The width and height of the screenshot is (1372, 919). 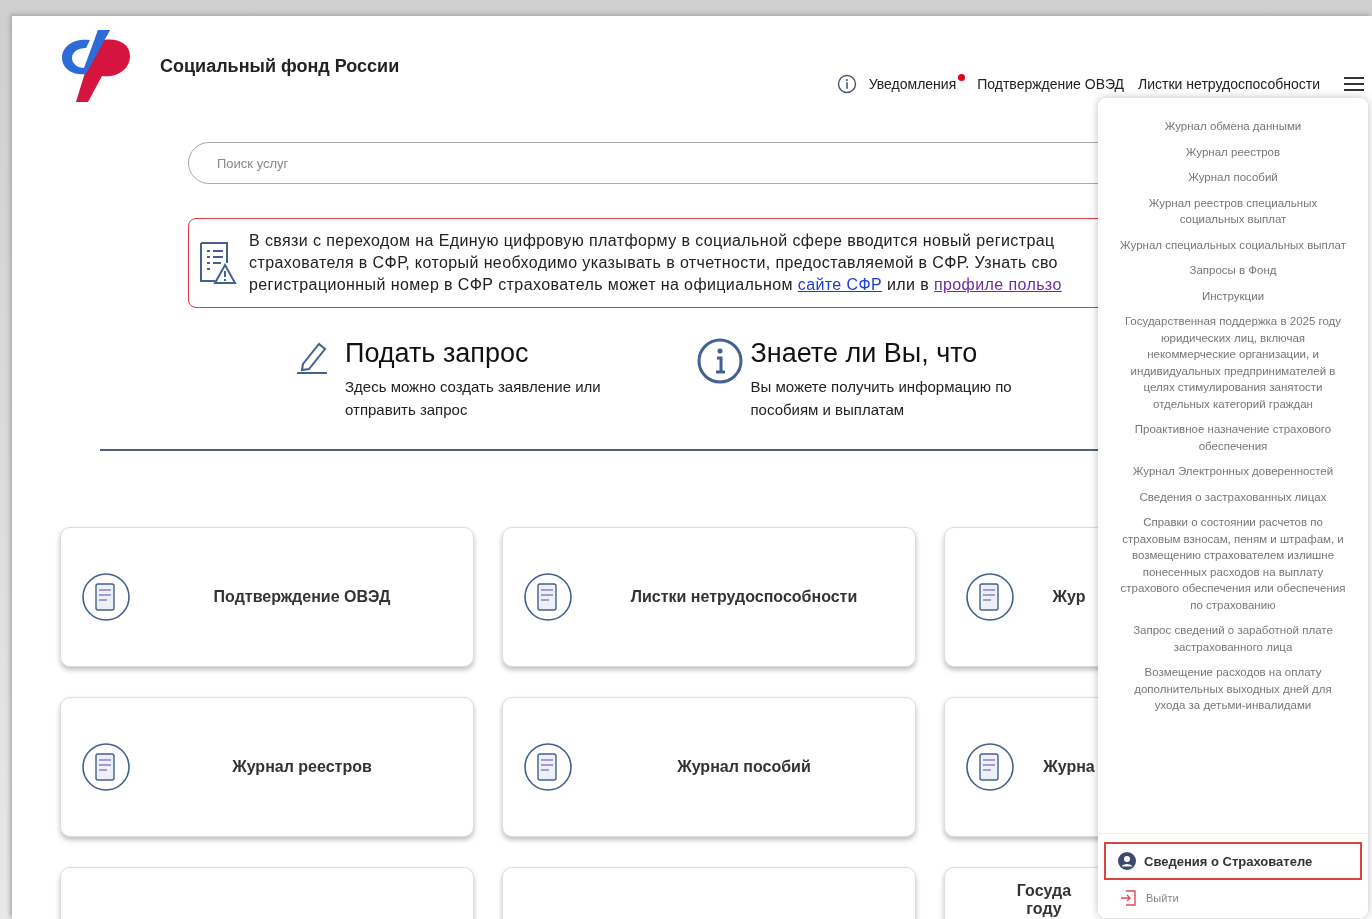 I want to click on menu-item: Журнал реестров специальных социальных выплат, so click(x=1233, y=211).